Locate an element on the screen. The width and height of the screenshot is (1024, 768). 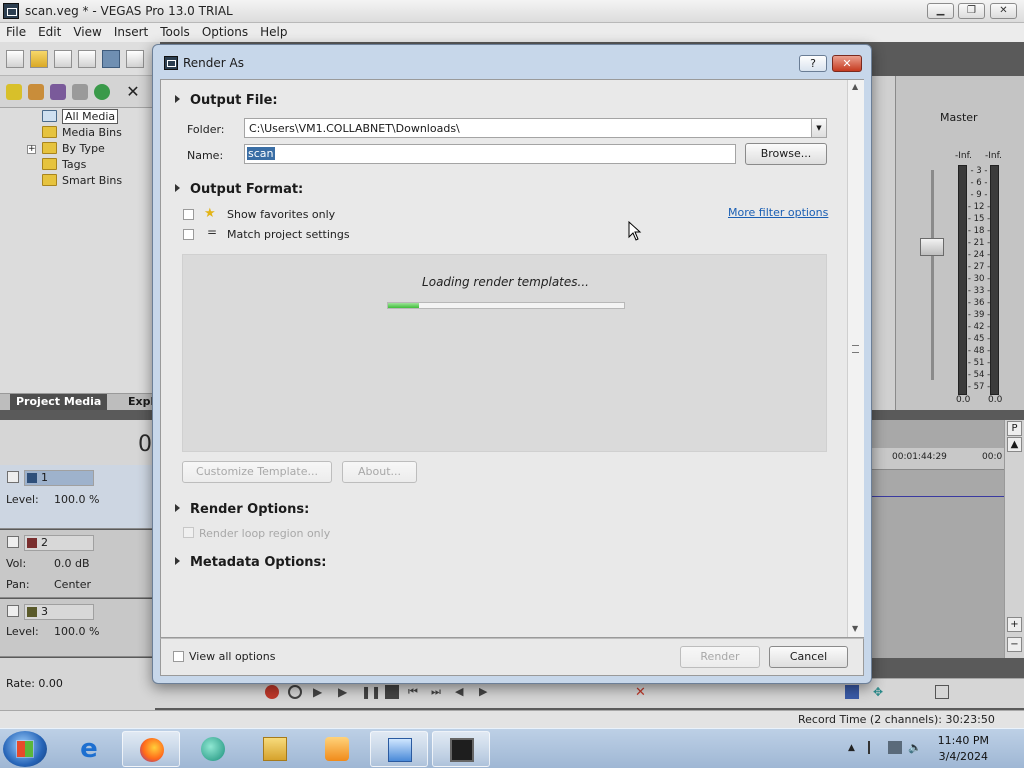
zoom-in-icon: + is located at coordinates (1014, 624).